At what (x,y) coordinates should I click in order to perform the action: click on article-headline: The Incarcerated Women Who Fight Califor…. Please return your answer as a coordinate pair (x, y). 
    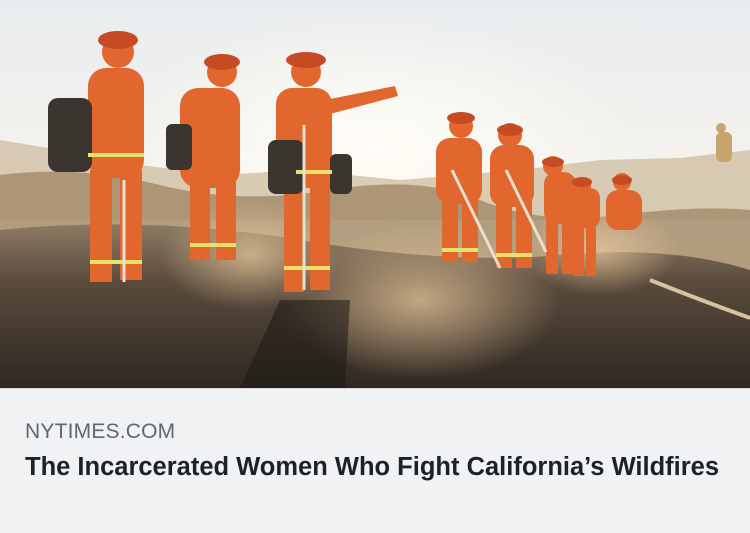
    Looking at the image, I should click on (375, 467).